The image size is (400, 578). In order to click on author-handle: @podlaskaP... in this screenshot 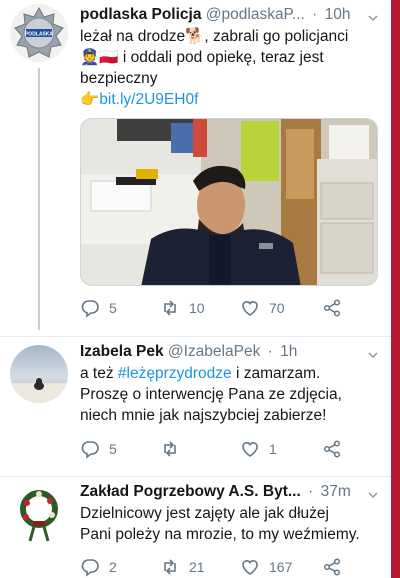, I will do `click(255, 14)`.